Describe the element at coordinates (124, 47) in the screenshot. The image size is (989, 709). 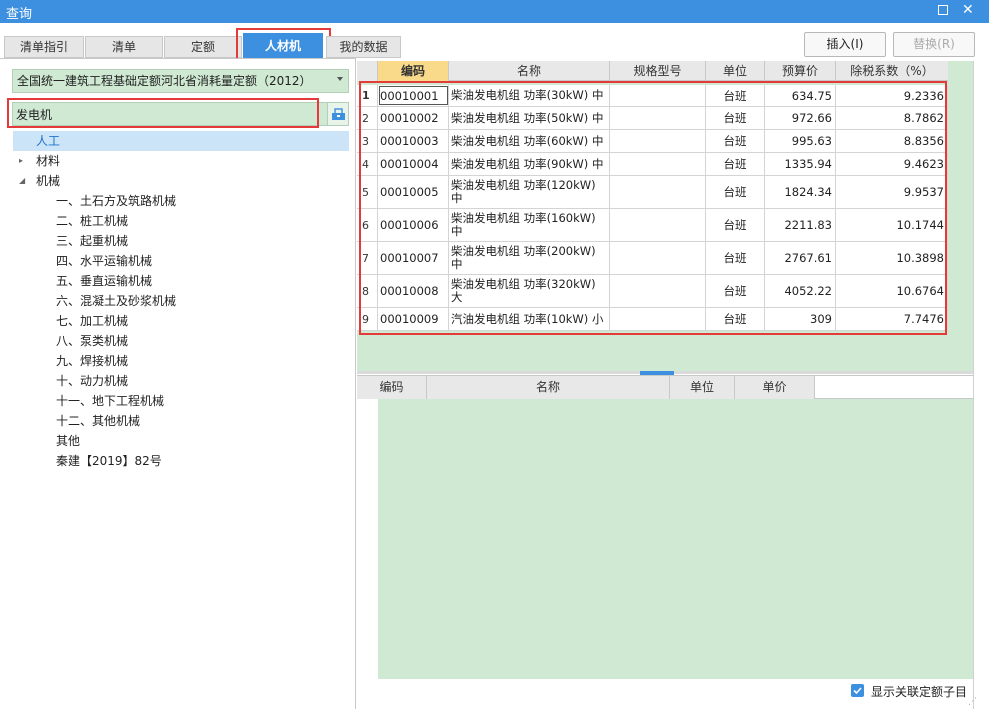
I see `tab-list: 清单` at that location.